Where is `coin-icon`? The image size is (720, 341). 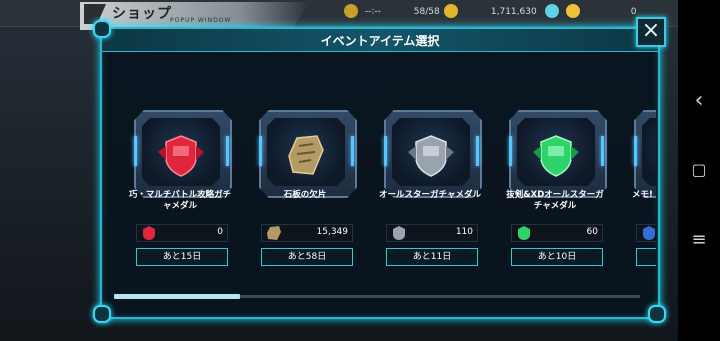 coin-icon is located at coordinates (451, 11).